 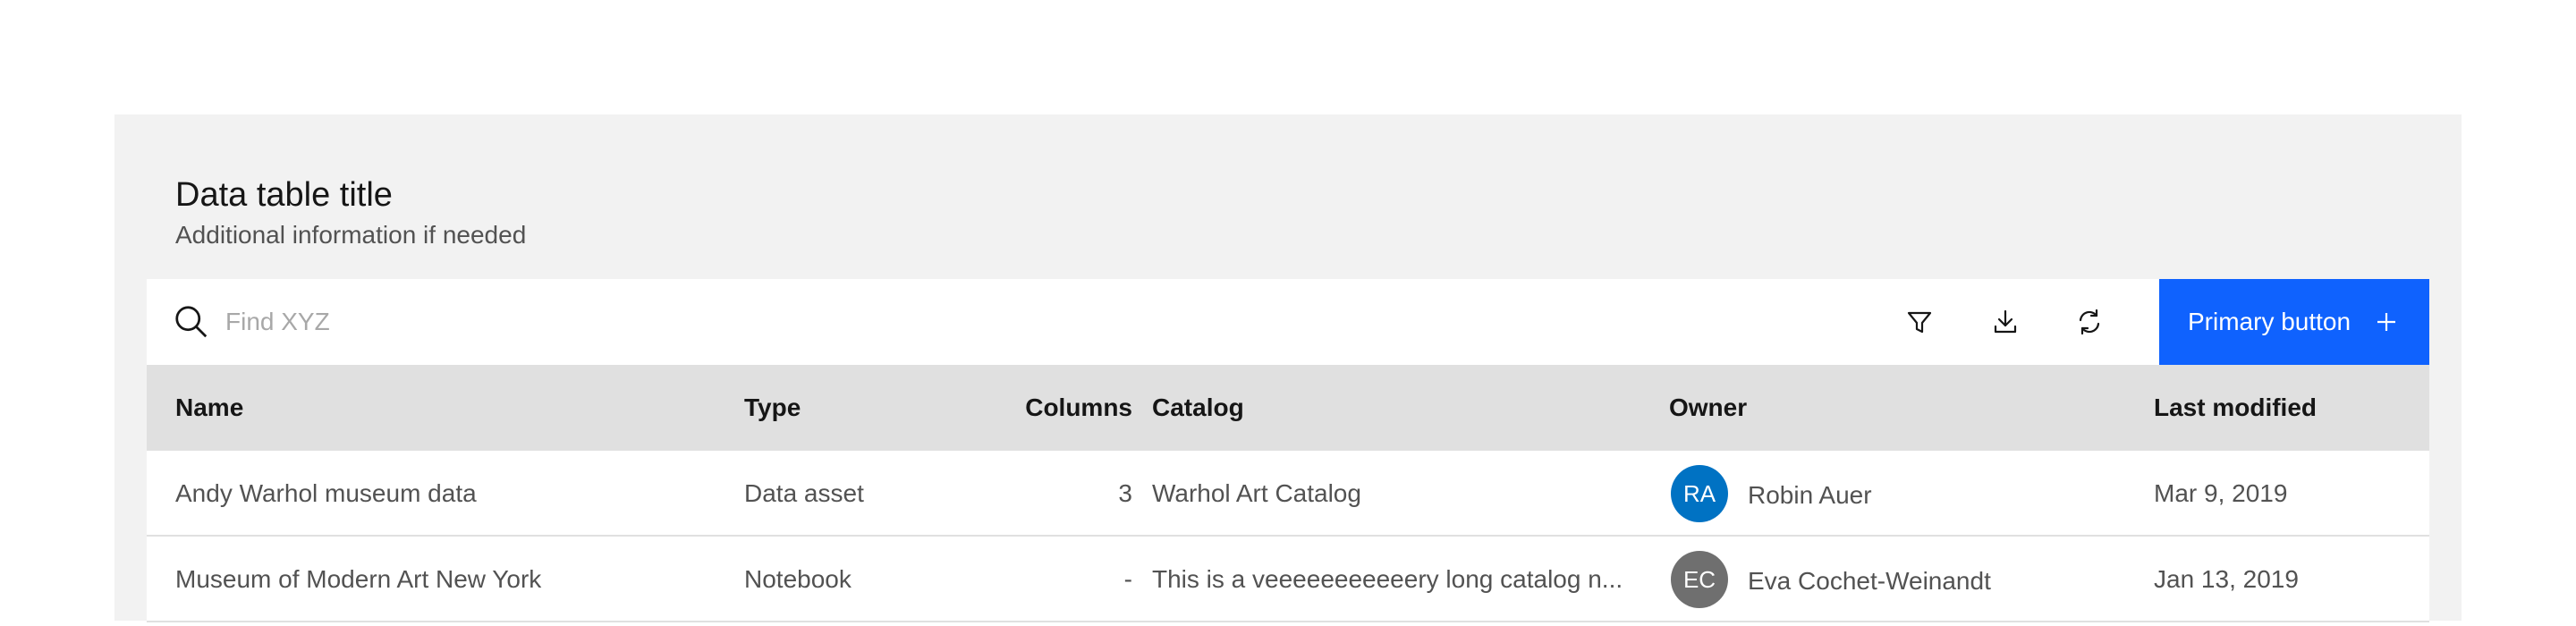 I want to click on download-button, so click(x=2005, y=322).